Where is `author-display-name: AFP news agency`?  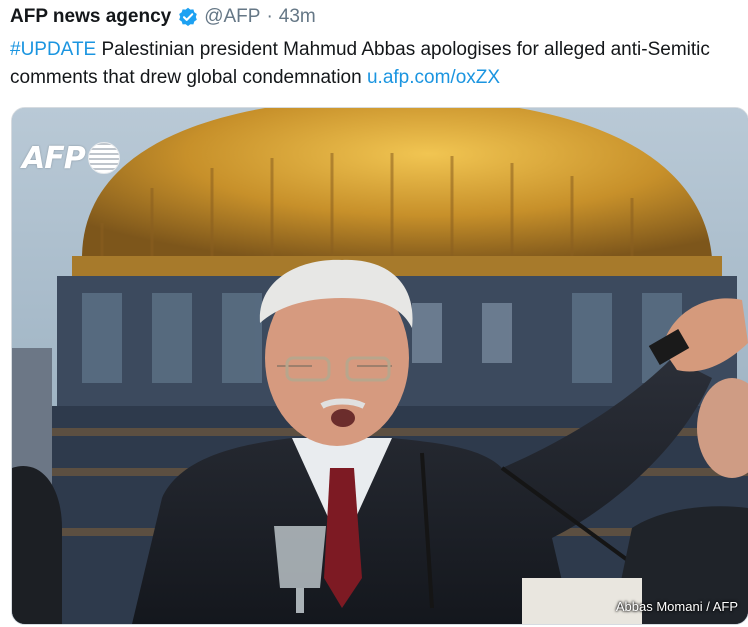
author-display-name: AFP news agency is located at coordinates (90, 17).